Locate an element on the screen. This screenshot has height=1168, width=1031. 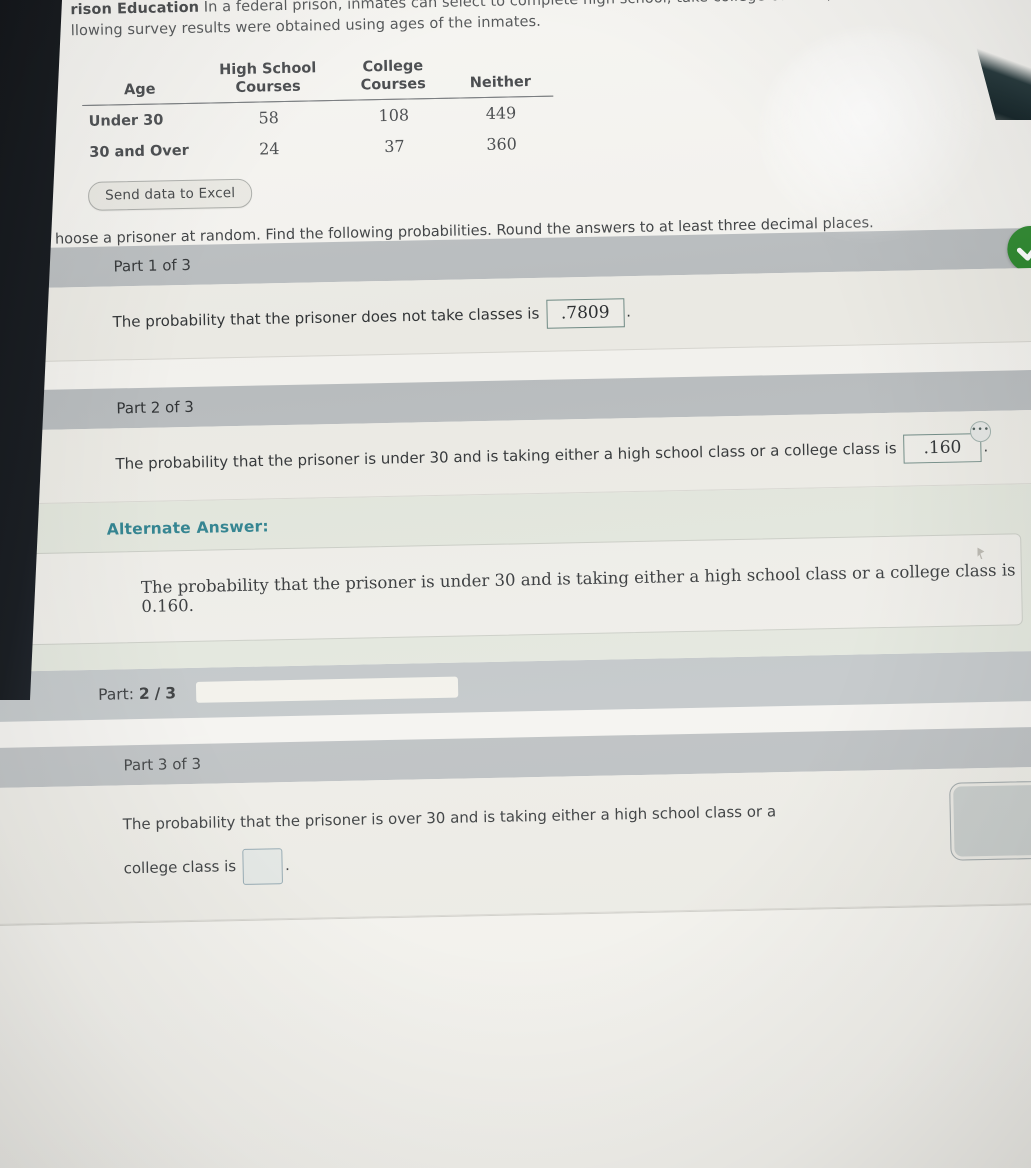
col-header-high-school: High School Courses is located at coordinates (267, 80).